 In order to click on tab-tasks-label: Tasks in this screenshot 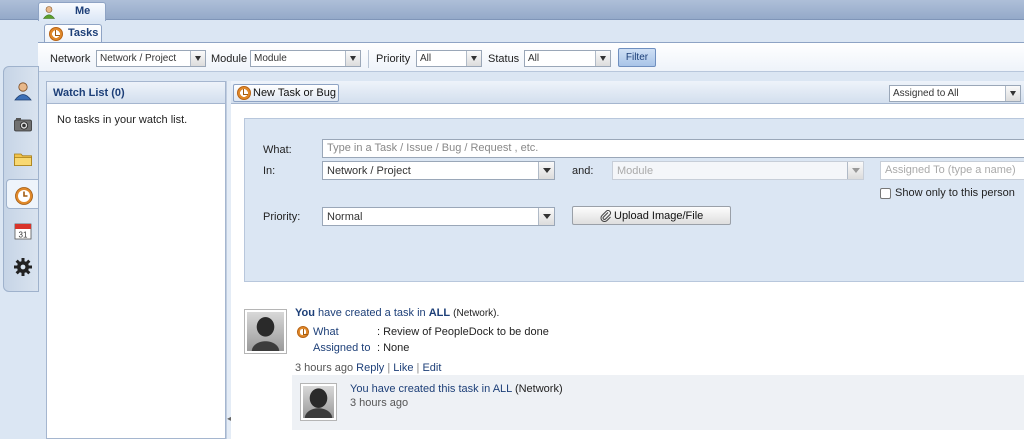, I will do `click(83, 33)`.